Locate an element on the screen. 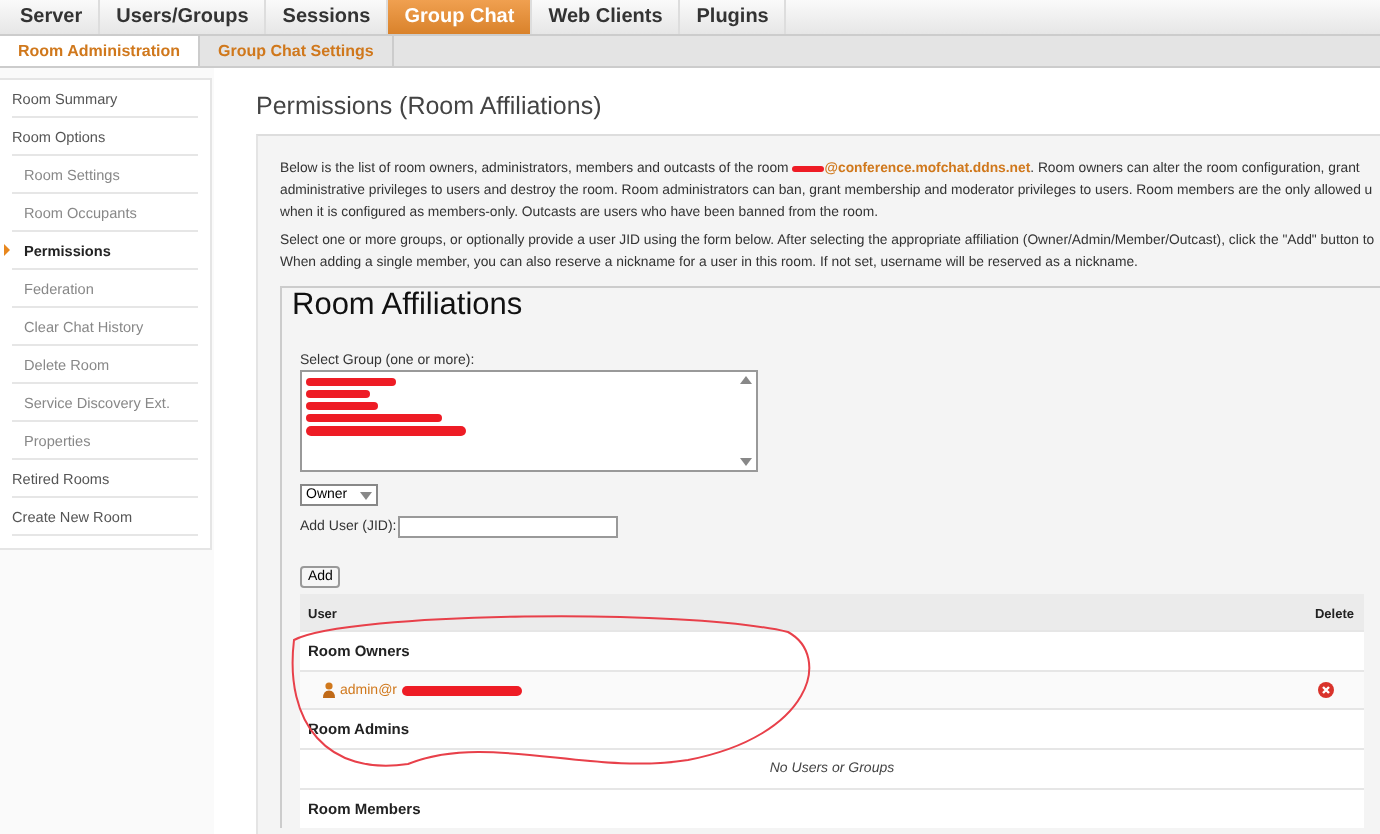 Image resolution: width=1380 pixels, height=834 pixels. nav-tab: Users/Groups is located at coordinates (183, 17).